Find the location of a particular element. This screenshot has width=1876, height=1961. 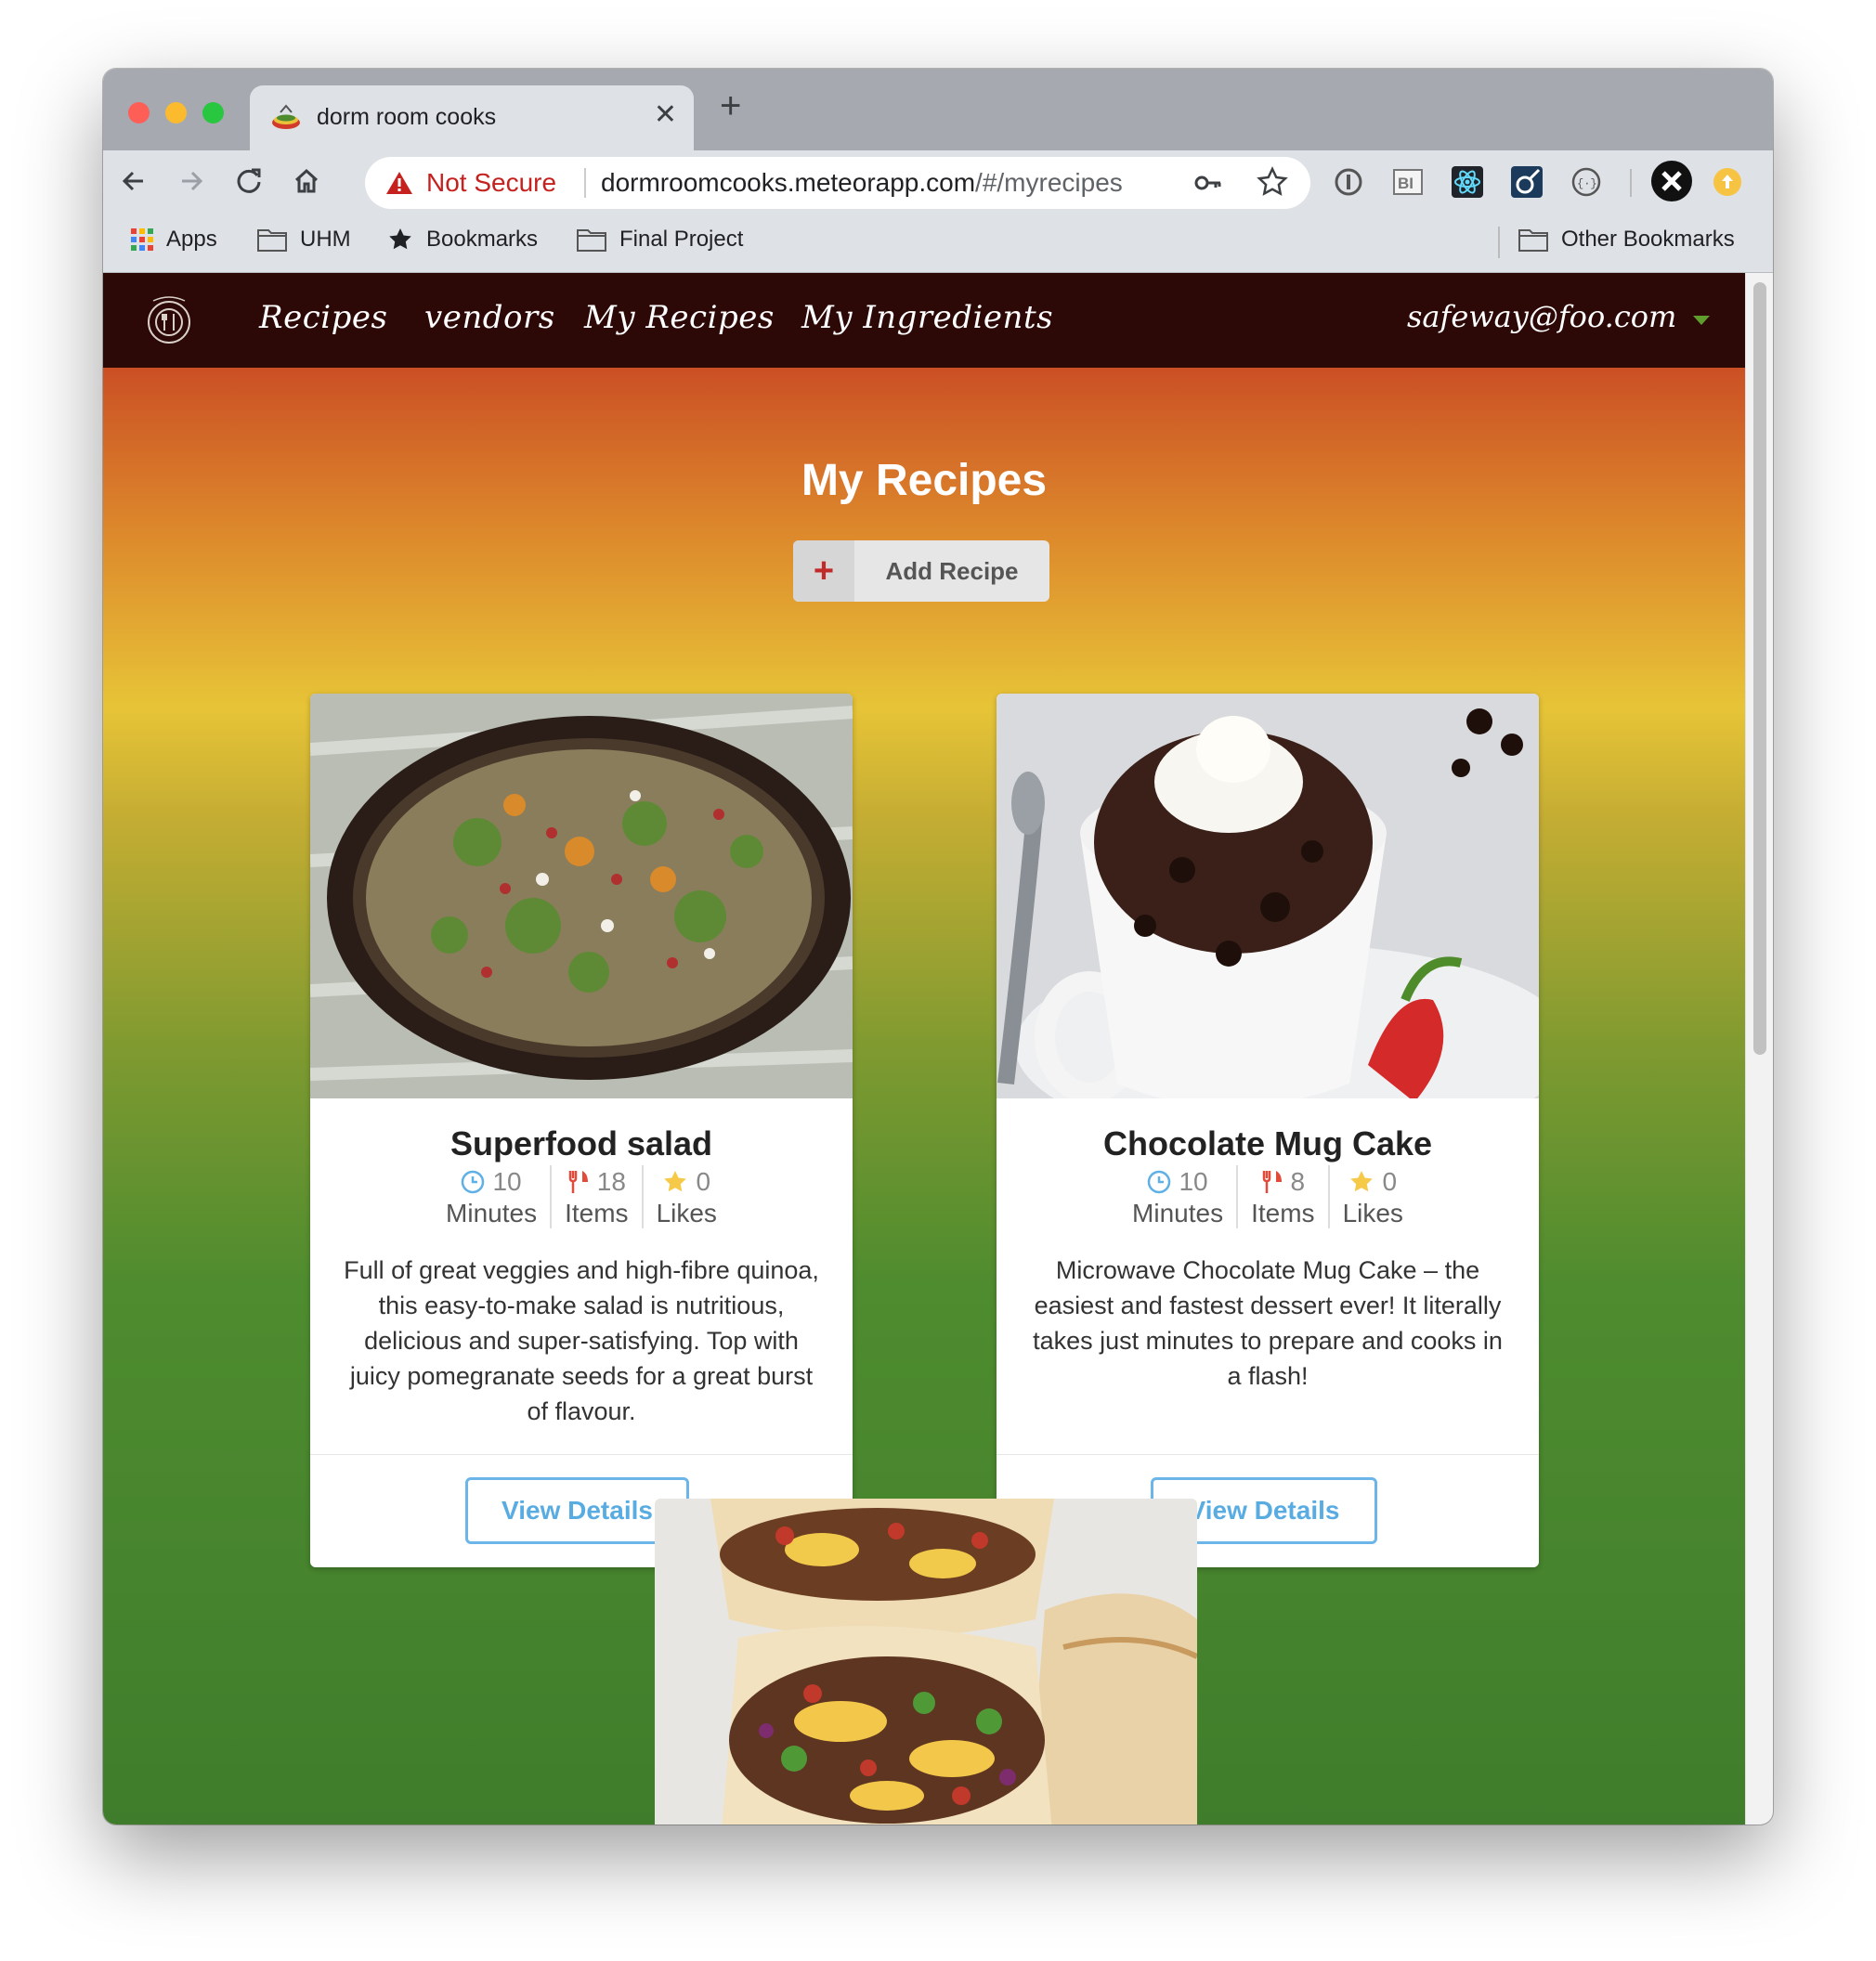

extensions-separator is located at coordinates (1631, 183).